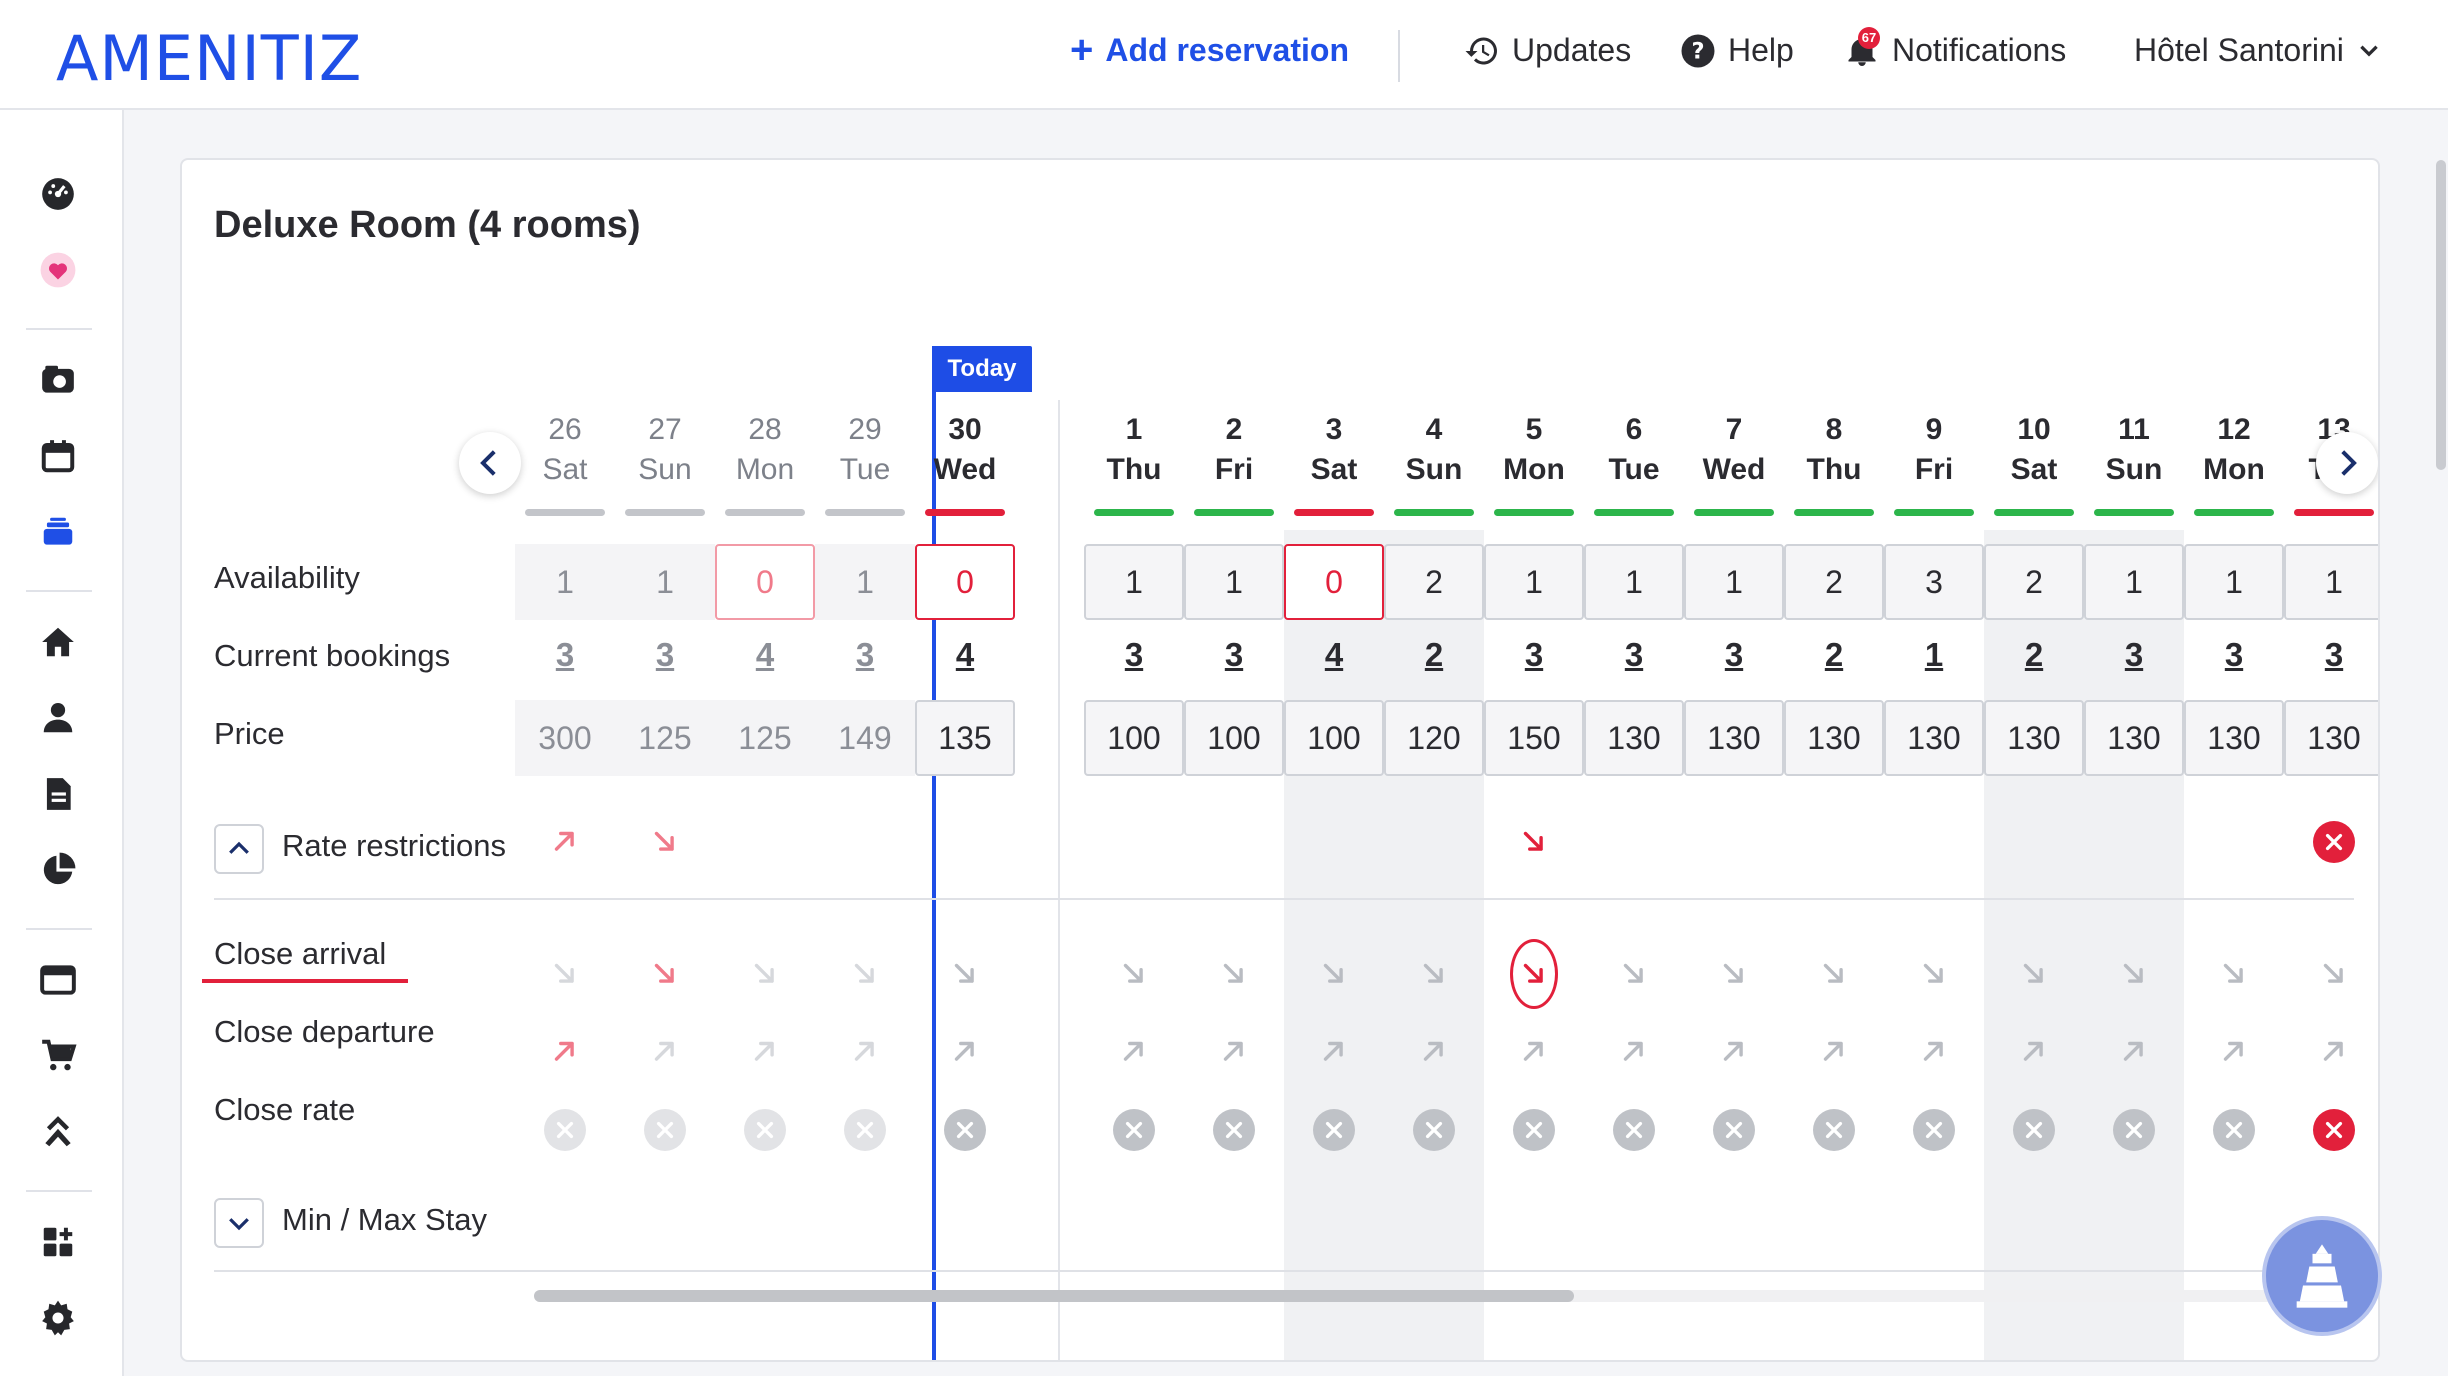  What do you see at coordinates (2441, 315) in the screenshot?
I see `page-scrollbar` at bounding box center [2441, 315].